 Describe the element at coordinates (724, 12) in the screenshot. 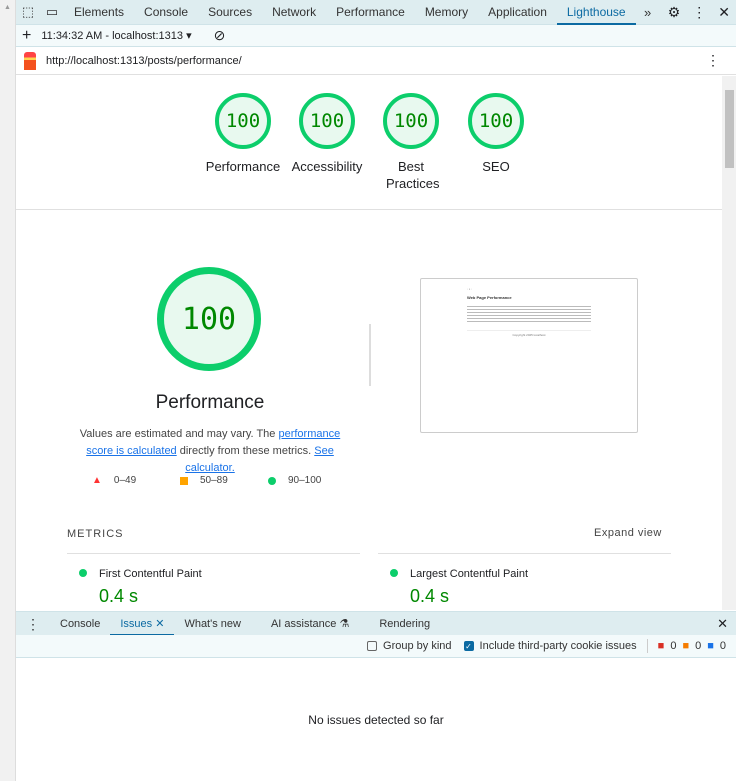

I see `close-icon: ✕` at that location.